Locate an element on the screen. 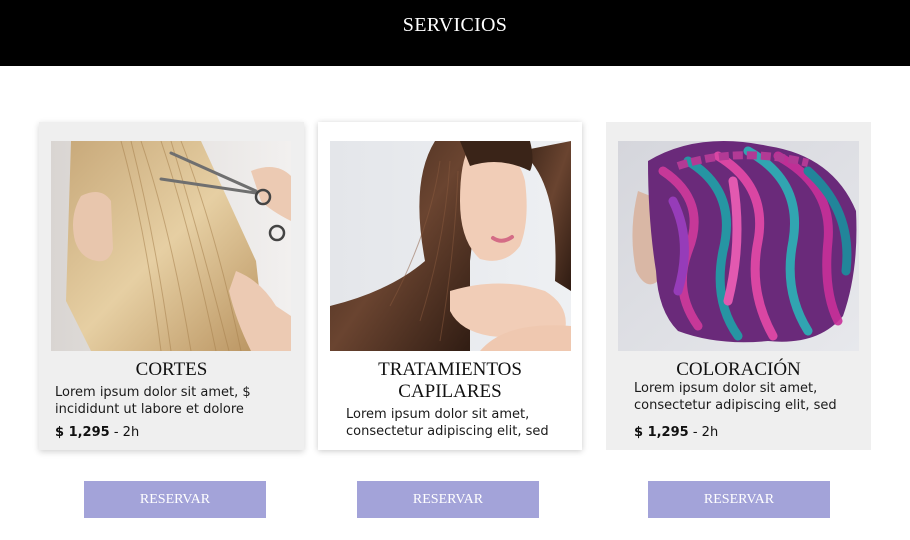 This screenshot has height=540, width=910. service-description-line-2: incididunt ut labore et dolore is located at coordinates (149, 409).